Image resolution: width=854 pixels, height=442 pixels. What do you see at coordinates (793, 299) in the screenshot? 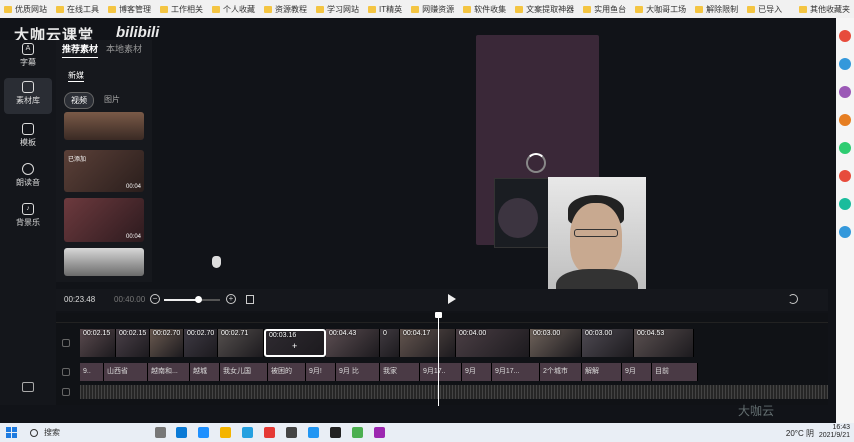
I see `undo-icon` at bounding box center [793, 299].